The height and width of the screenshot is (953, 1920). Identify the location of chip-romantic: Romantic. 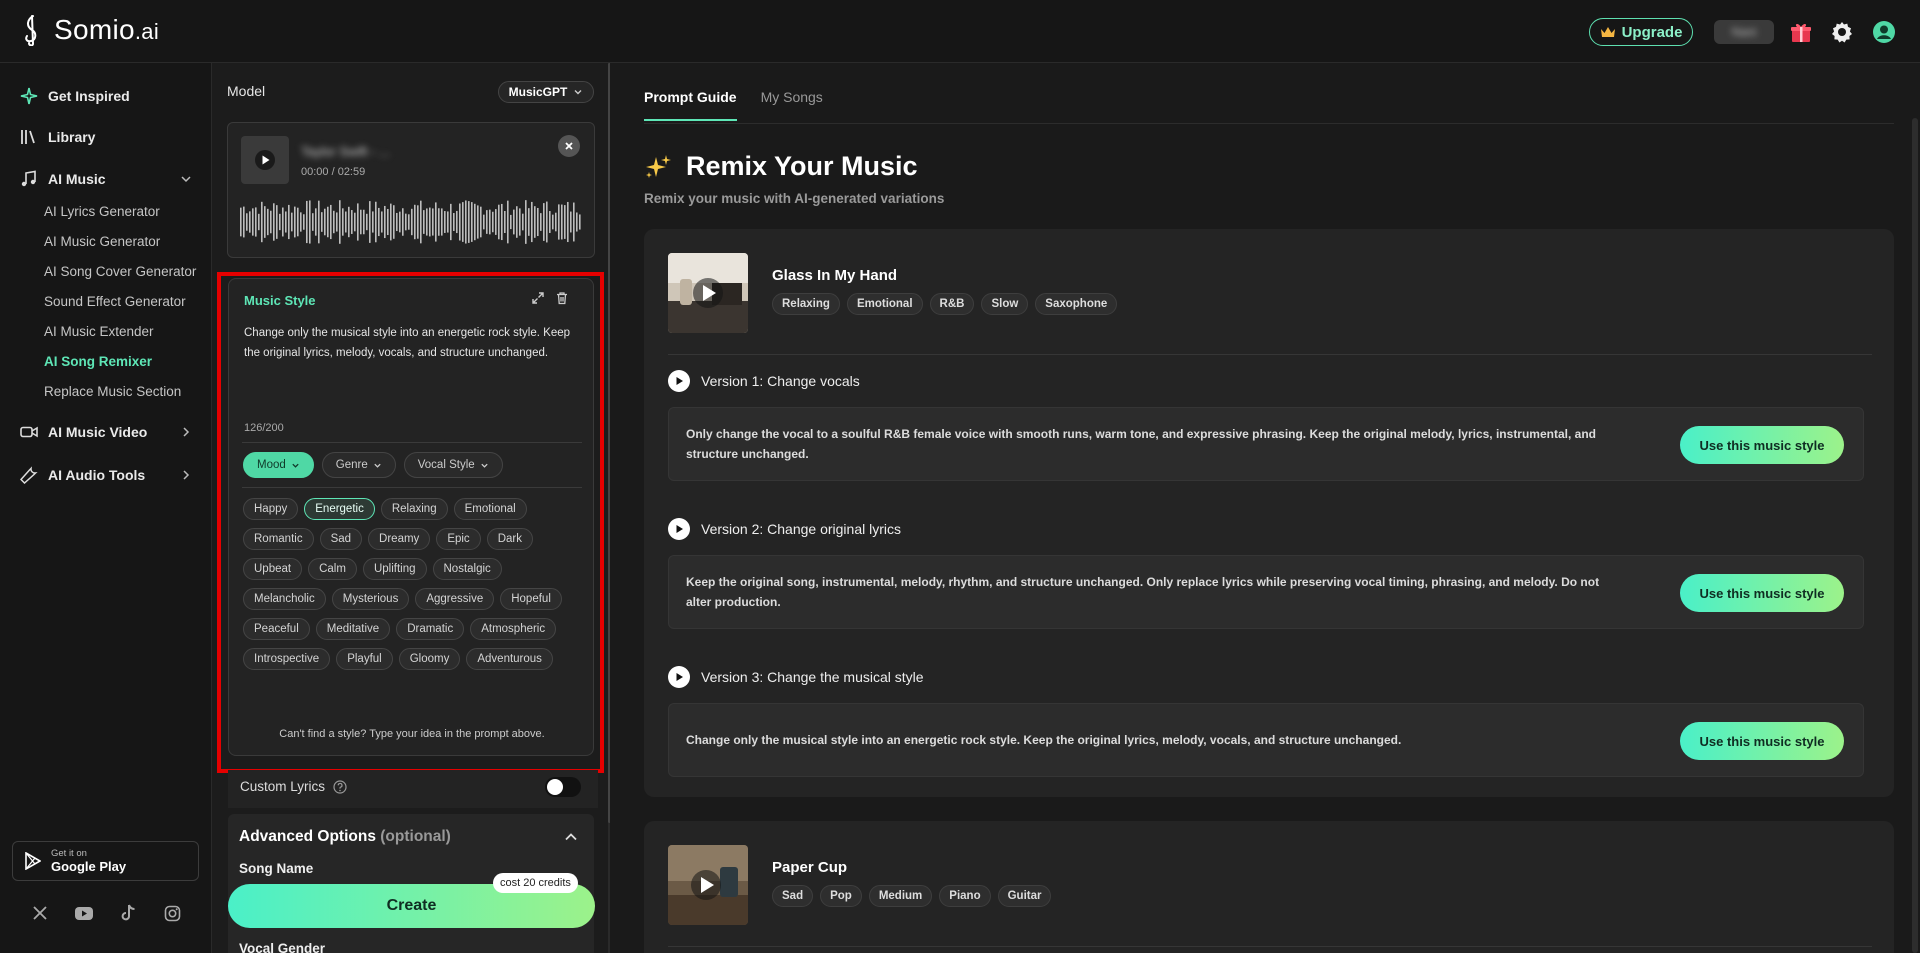
(278, 539).